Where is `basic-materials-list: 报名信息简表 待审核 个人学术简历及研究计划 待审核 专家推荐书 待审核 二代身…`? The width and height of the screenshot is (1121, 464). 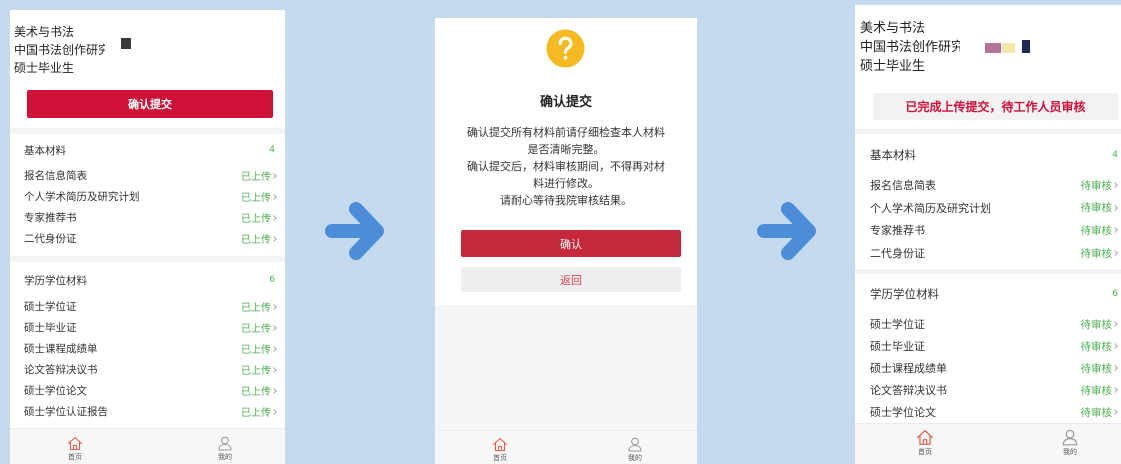 basic-materials-list: 报名信息简表 待审核 个人学术简历及研究计划 待审核 专家推荐书 待审核 二代身… is located at coordinates (988, 219).